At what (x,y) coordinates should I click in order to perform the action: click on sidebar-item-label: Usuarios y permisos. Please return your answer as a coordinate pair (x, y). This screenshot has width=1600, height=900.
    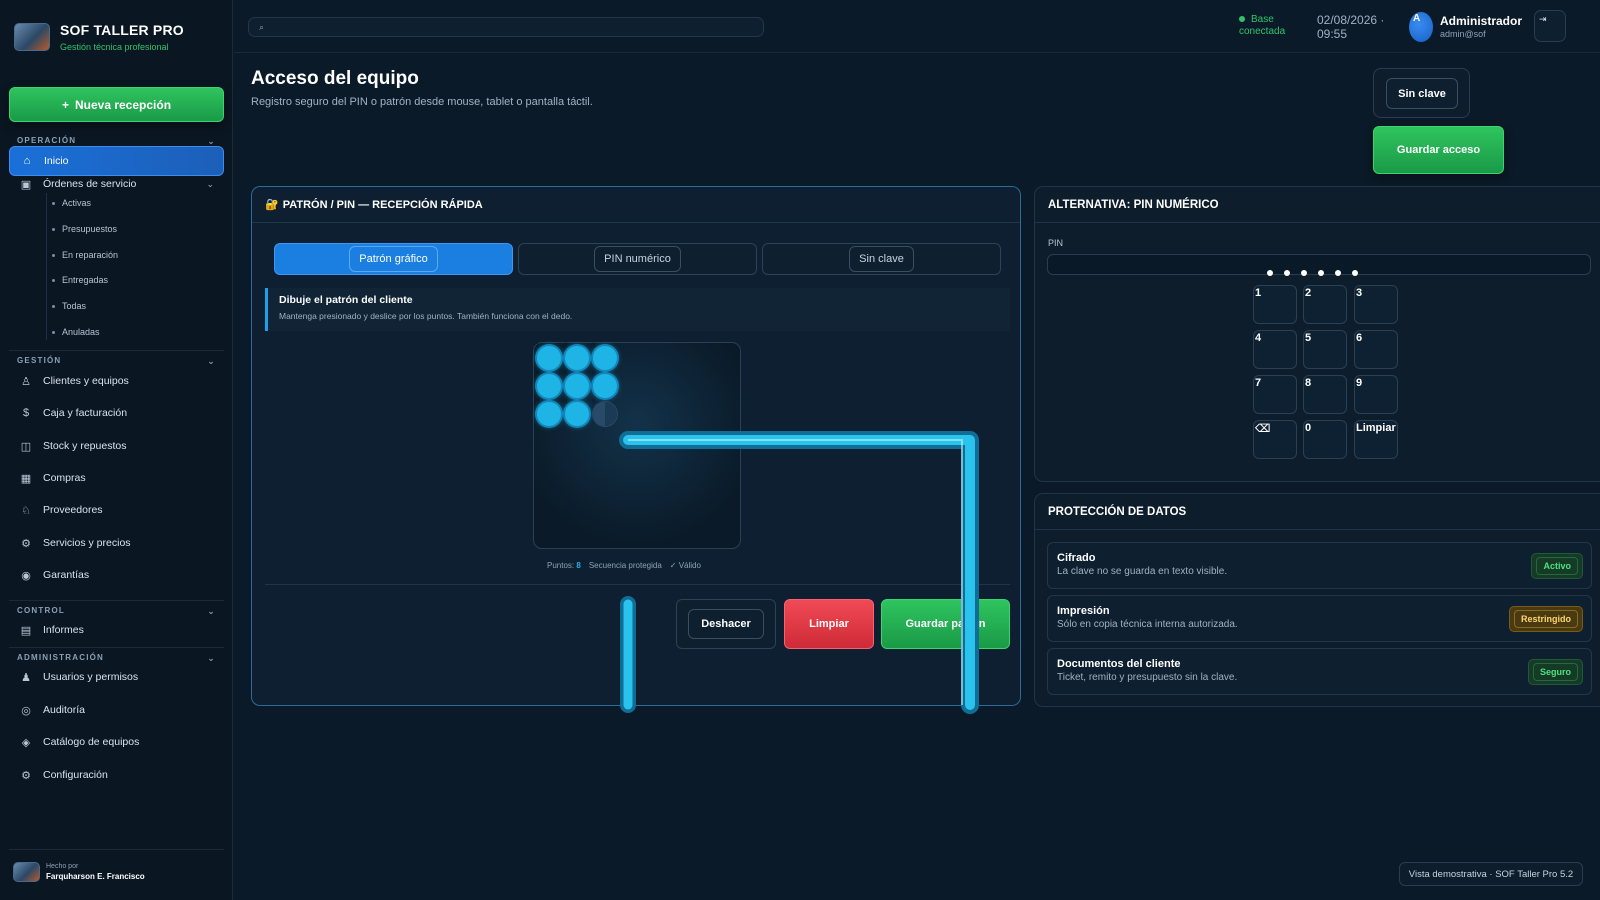
    Looking at the image, I should click on (91, 677).